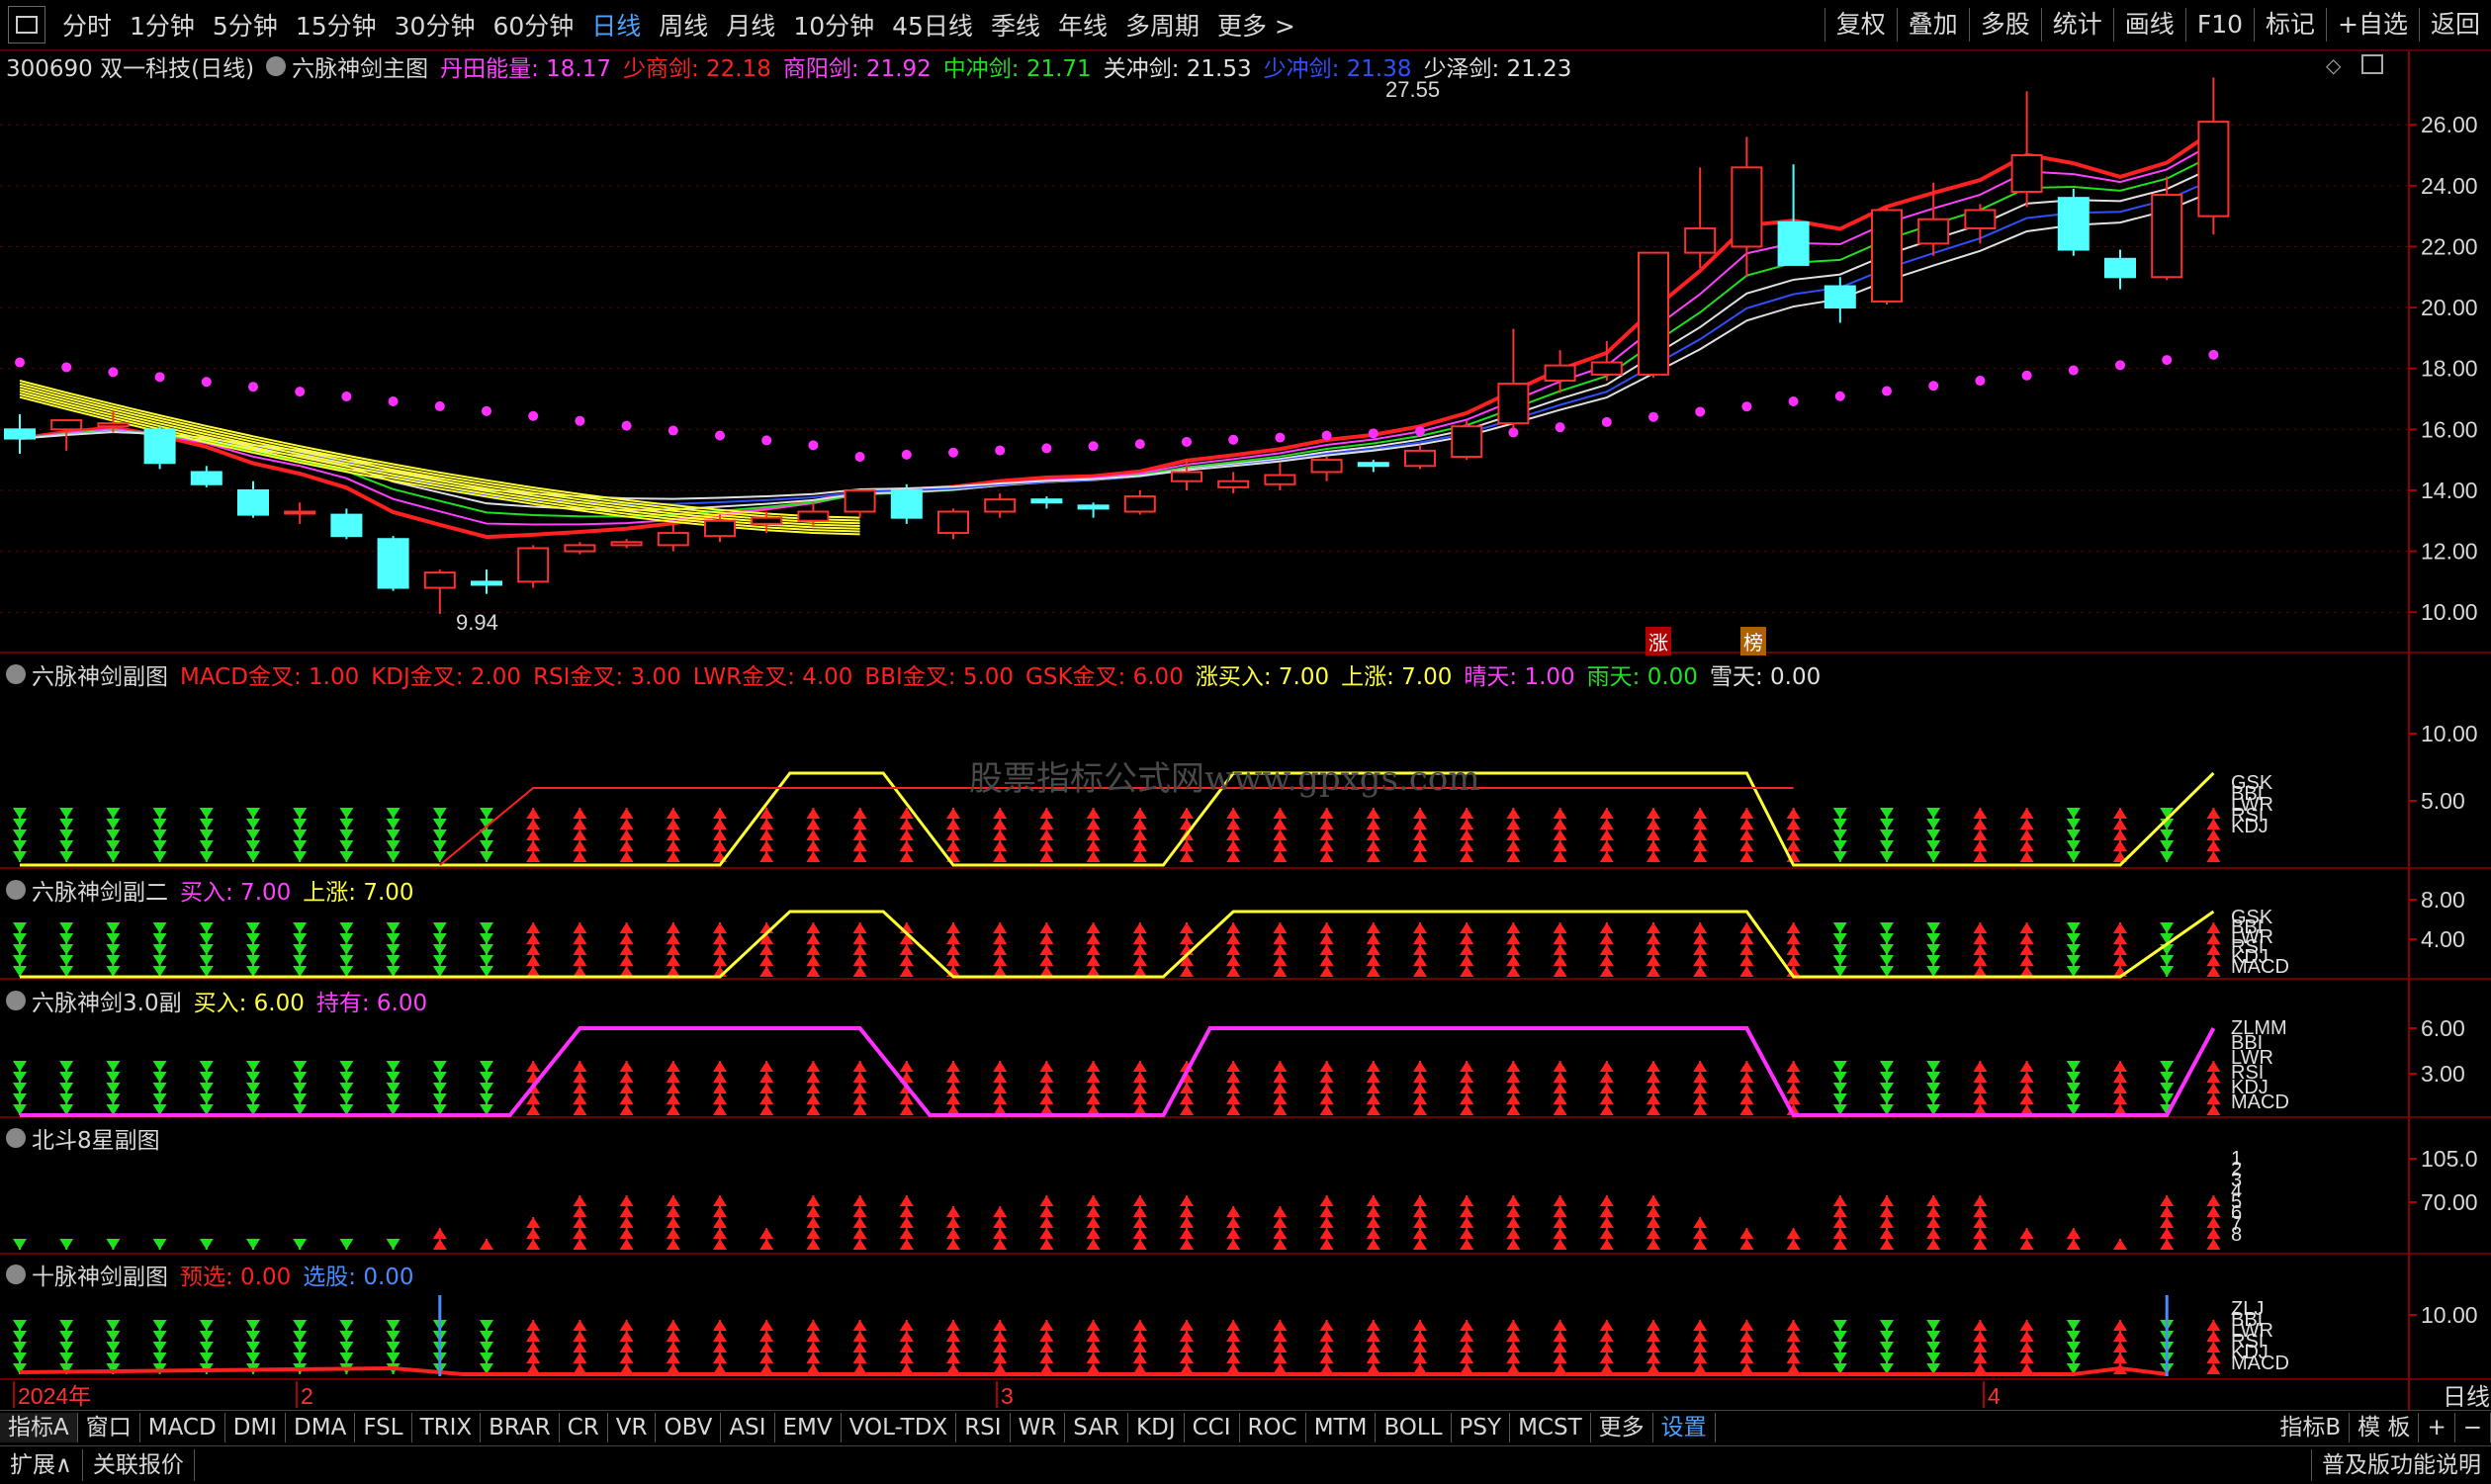  I want to click on indicator-tab: FSL, so click(383, 1427).